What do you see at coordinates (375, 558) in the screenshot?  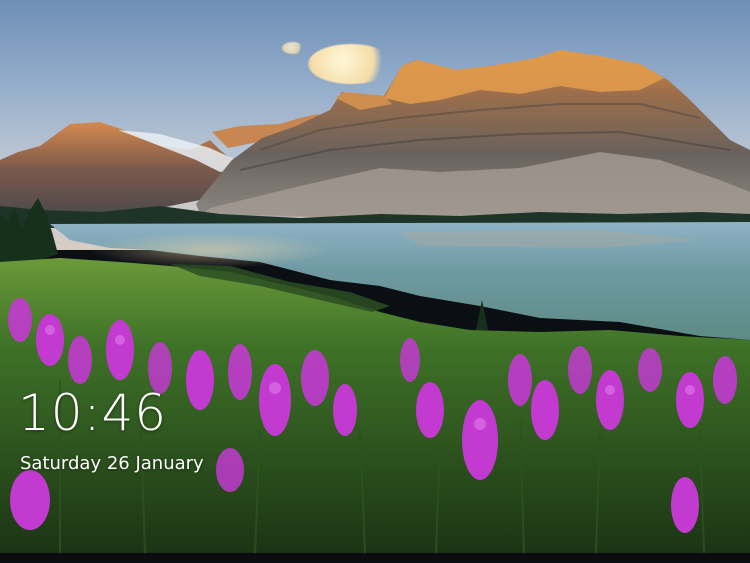 I see `screen-bezel` at bounding box center [375, 558].